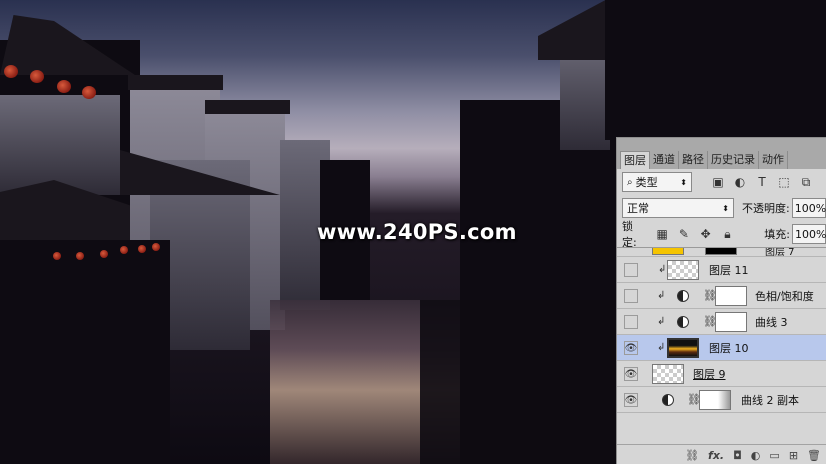 This screenshot has width=826, height=464. I want to click on tab-layers: 图层, so click(635, 160).